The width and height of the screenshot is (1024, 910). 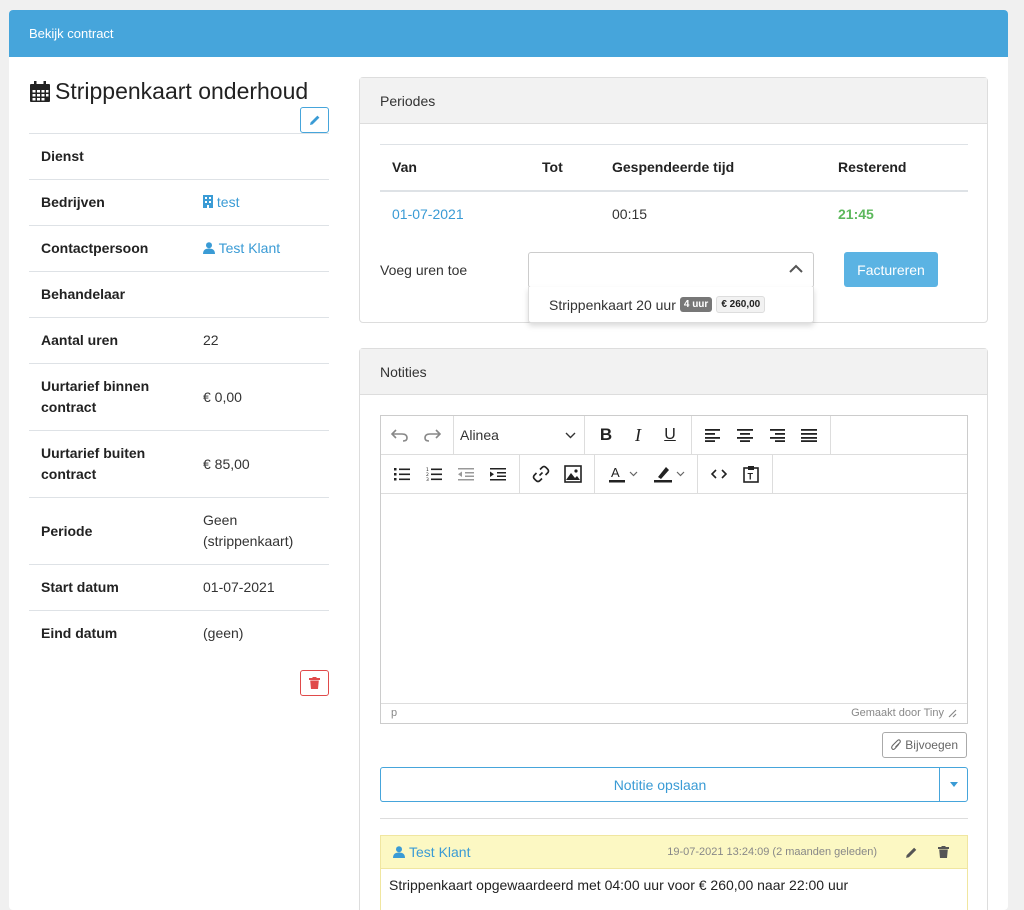 I want to click on numbered-list-icon: 123, so click(x=434, y=474).